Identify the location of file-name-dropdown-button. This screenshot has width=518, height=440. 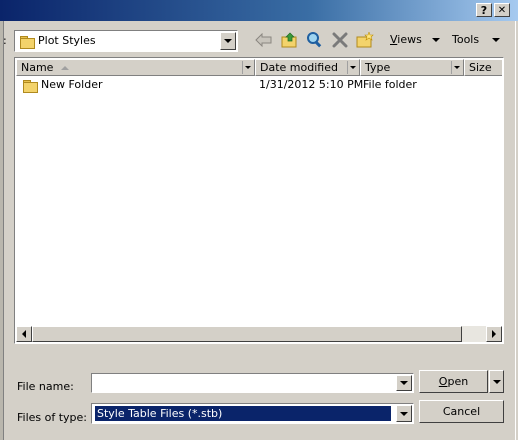
(404, 383).